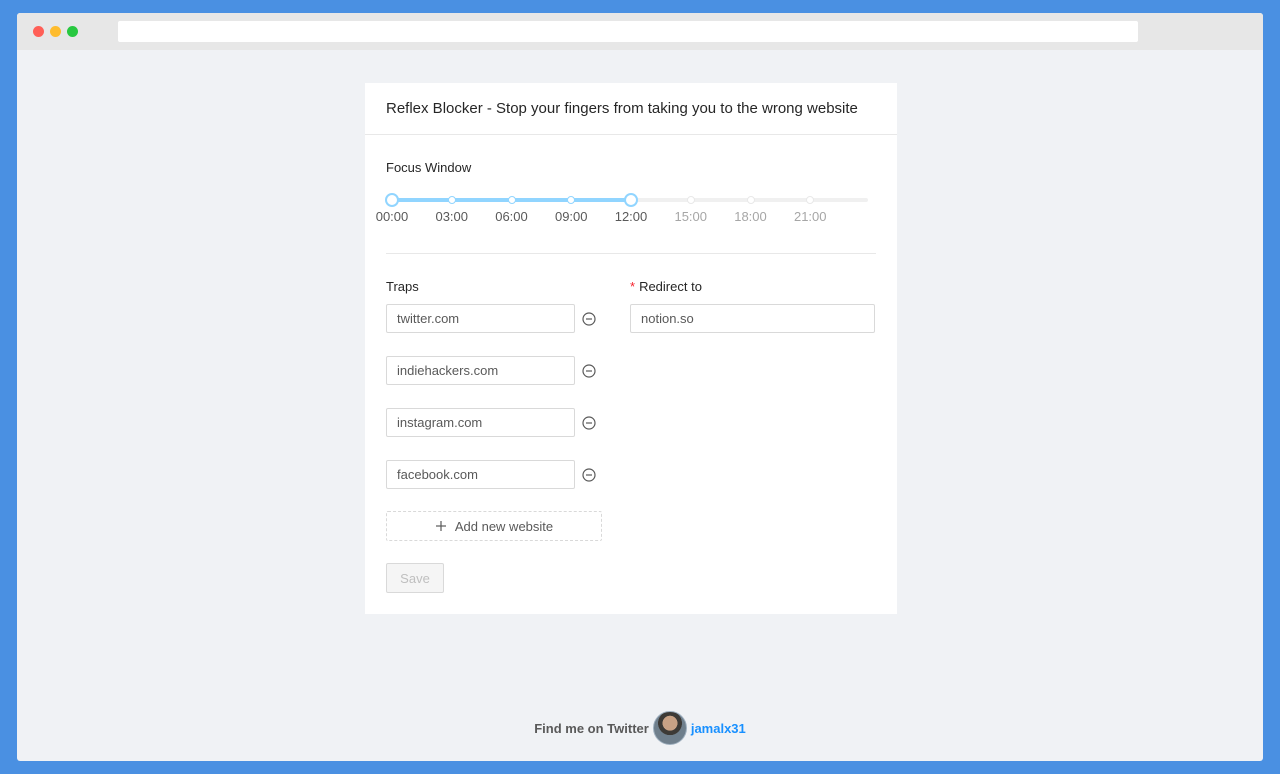 The image size is (1280, 774). Describe the element at coordinates (750, 216) in the screenshot. I see `slider-tick-label: 18:00` at that location.